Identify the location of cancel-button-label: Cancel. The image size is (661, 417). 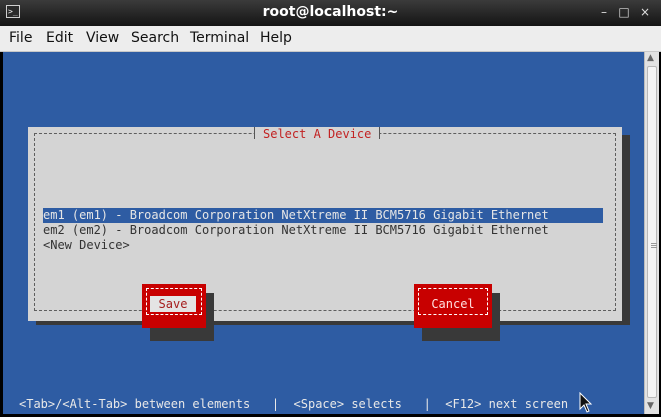
(453, 304).